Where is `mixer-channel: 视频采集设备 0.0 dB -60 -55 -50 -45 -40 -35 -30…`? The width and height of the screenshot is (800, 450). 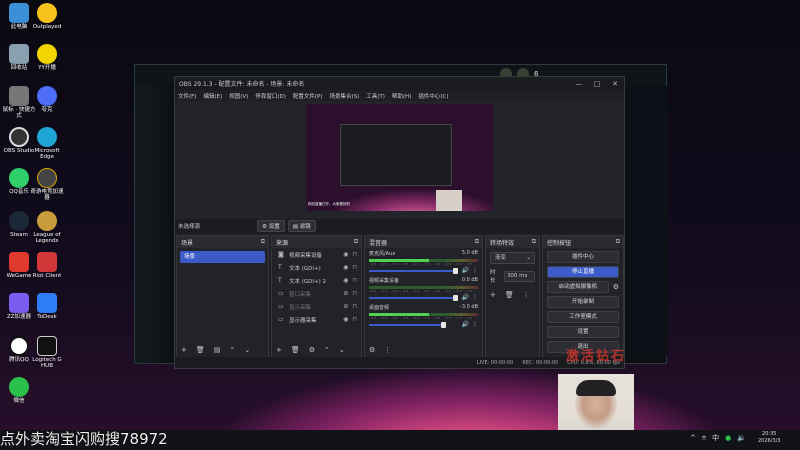 mixer-channel: 视频采集设备 0.0 dB -60 -55 -50 -45 -40 -35 -30… is located at coordinates (423, 289).